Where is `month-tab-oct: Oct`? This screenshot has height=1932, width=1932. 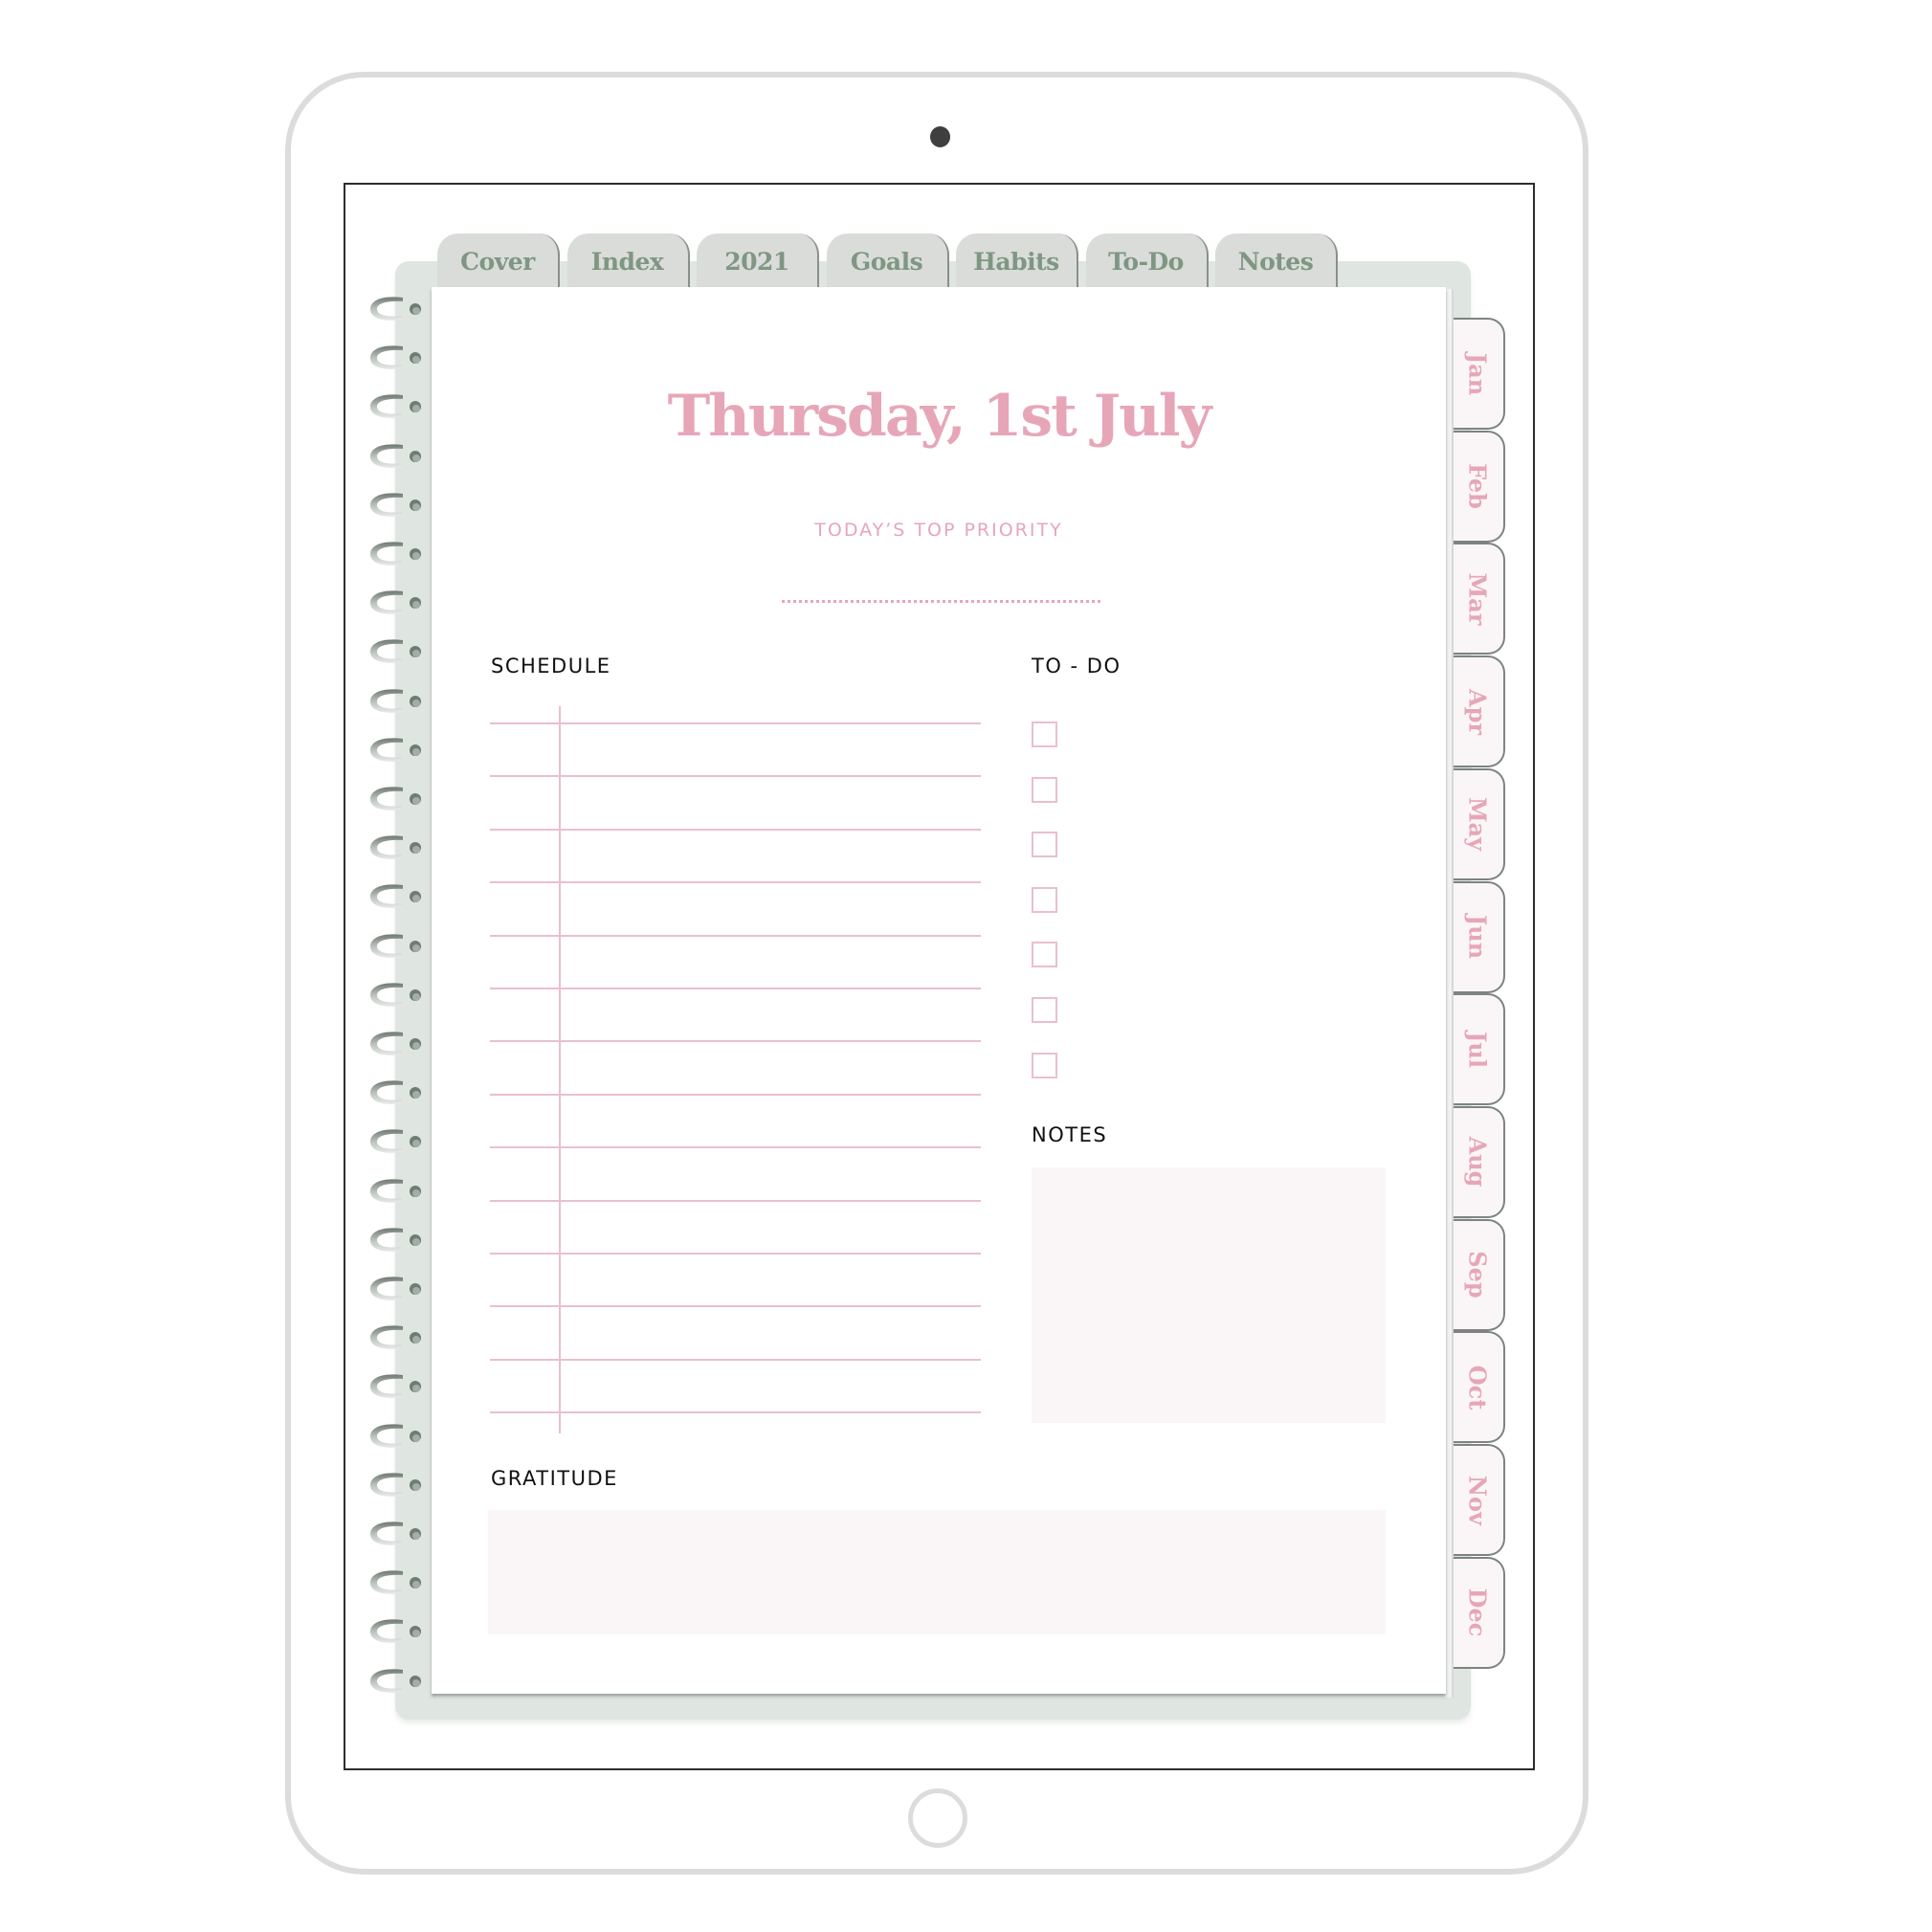 month-tab-oct: Oct is located at coordinates (1478, 1387).